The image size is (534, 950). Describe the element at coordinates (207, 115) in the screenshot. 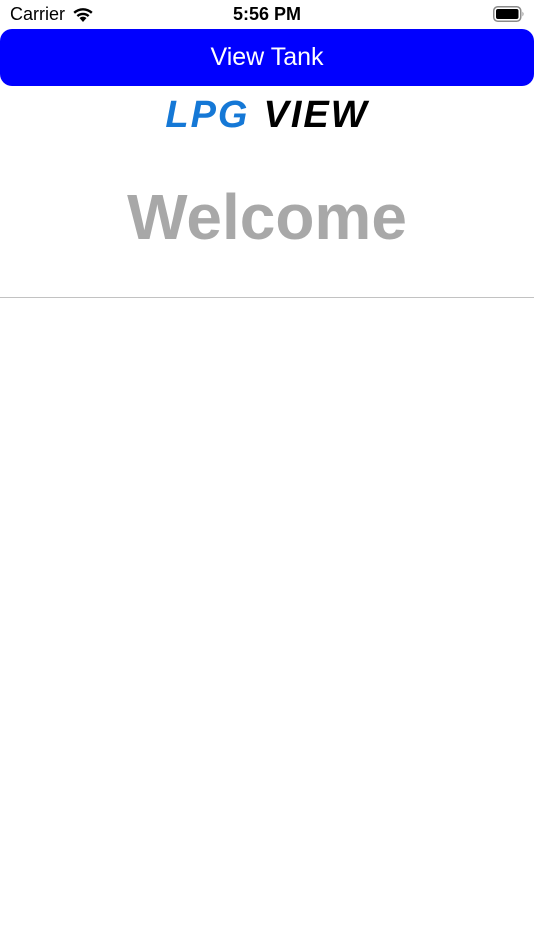

I see `logo-lpg-text: LPG` at that location.